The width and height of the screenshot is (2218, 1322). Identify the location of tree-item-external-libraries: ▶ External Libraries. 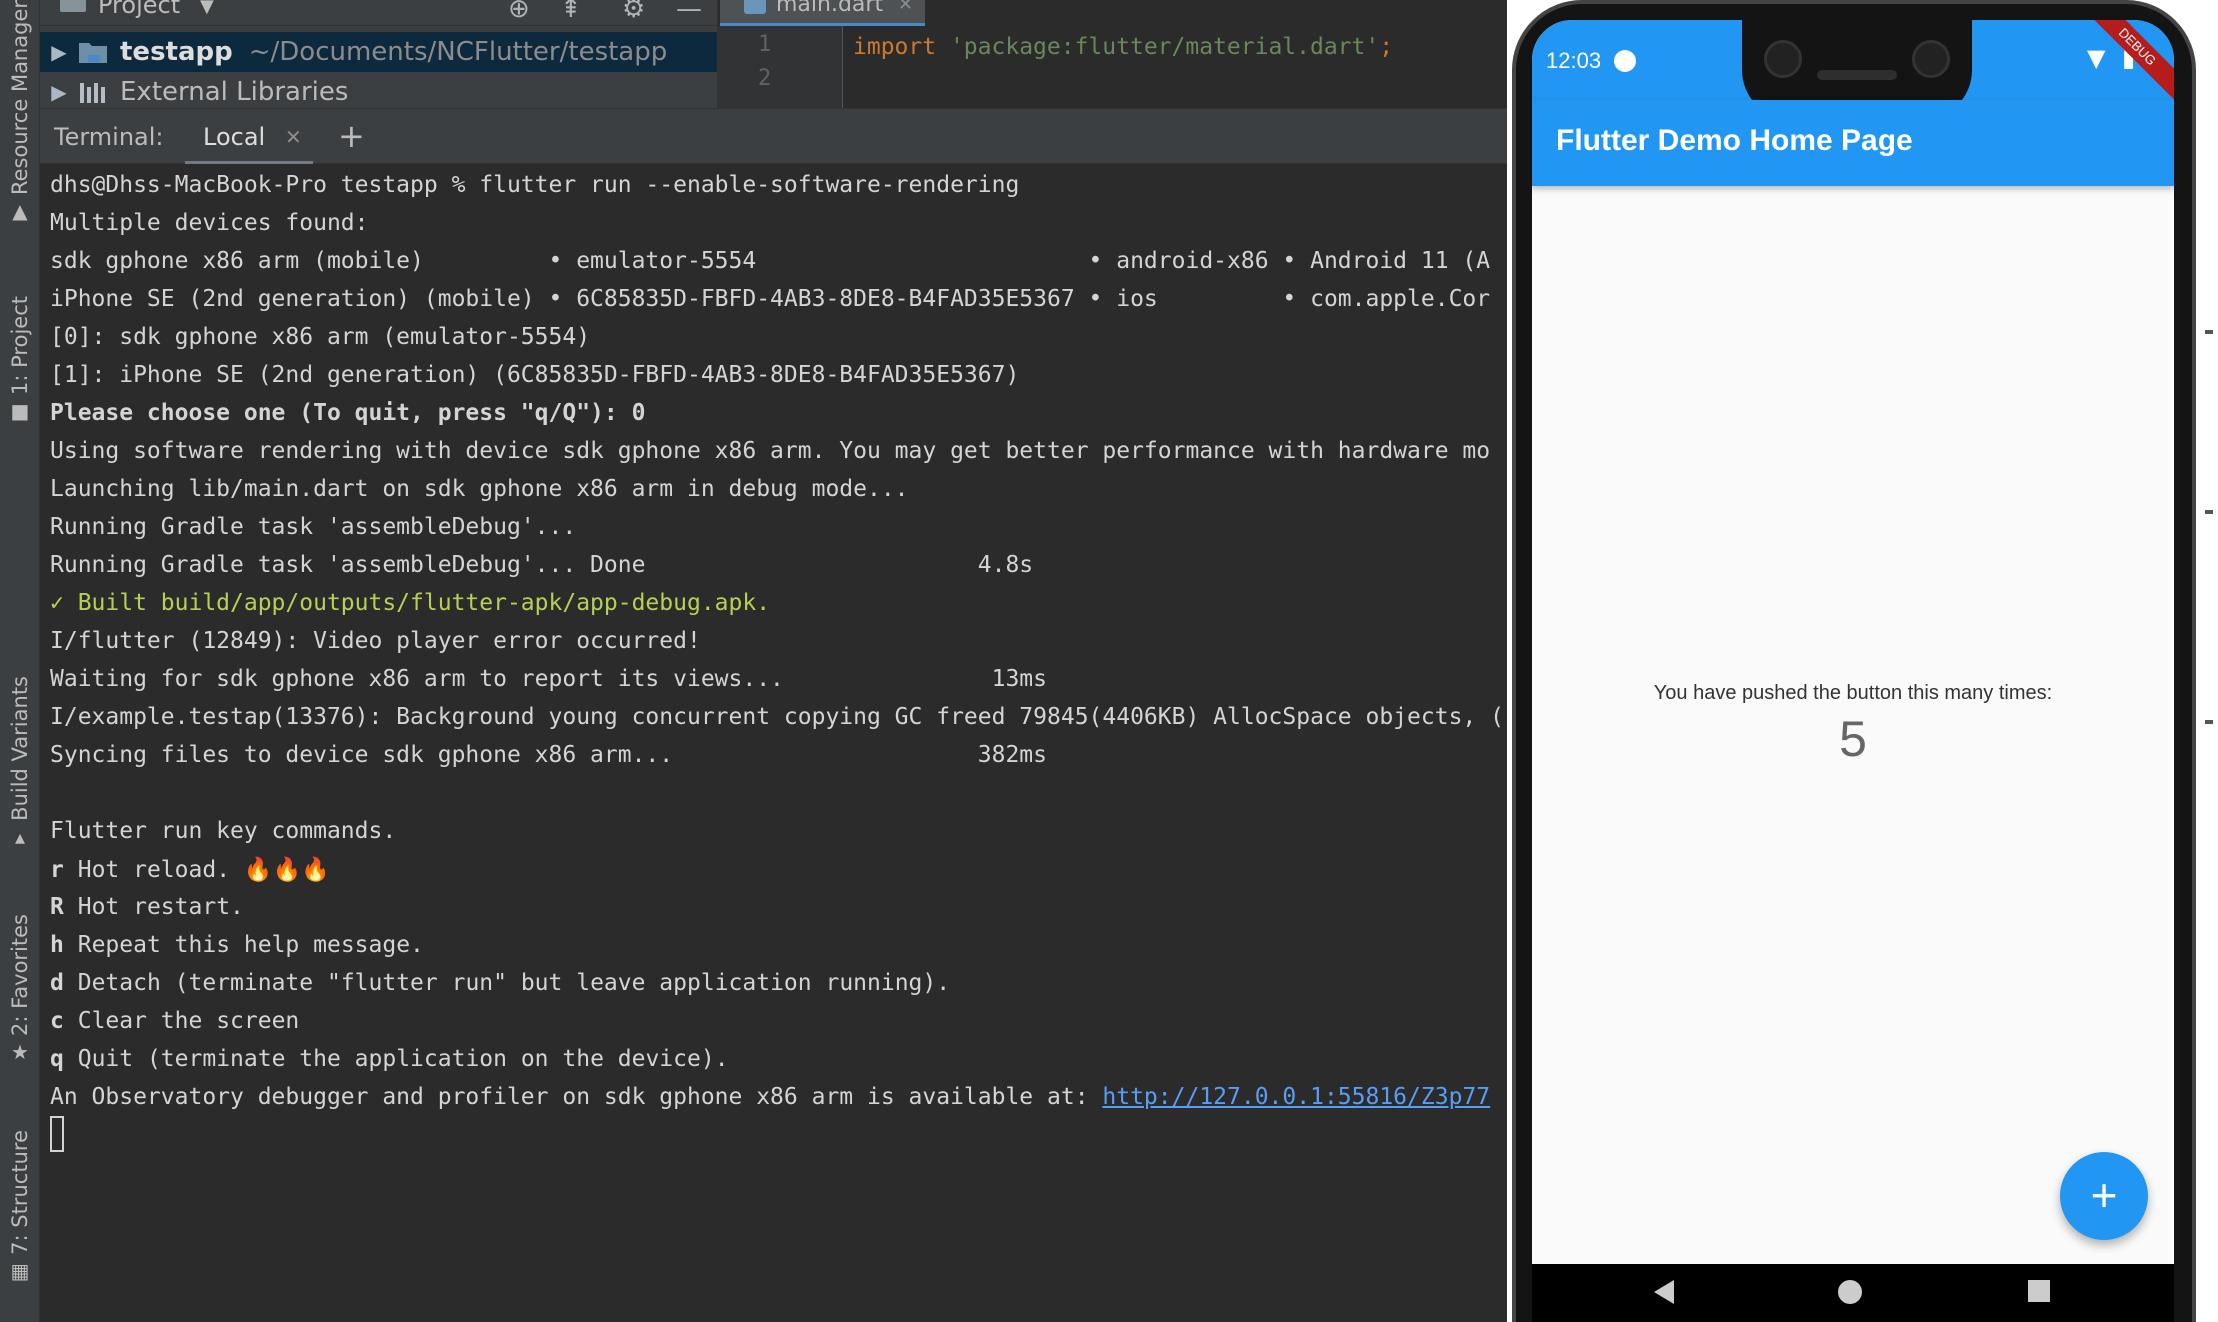
(378, 92).